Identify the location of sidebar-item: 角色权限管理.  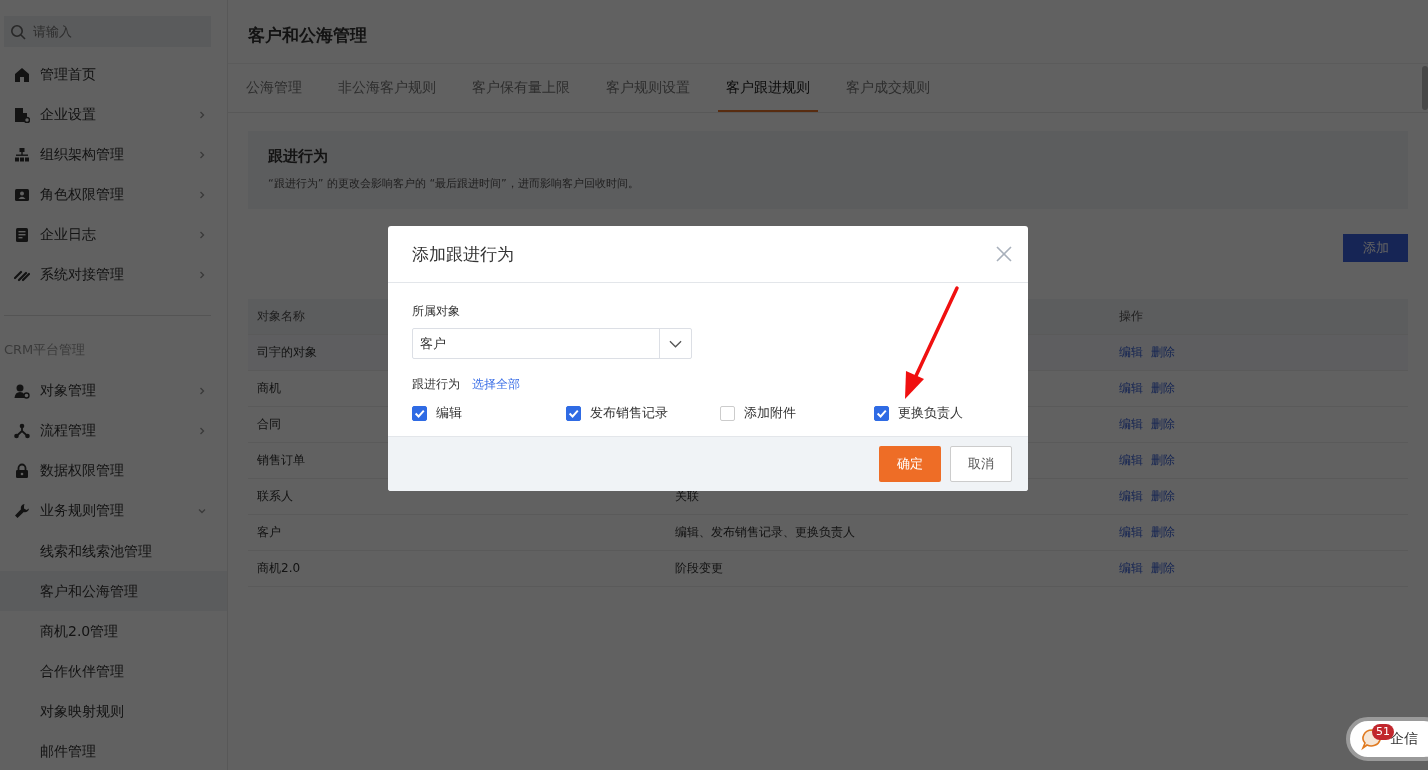
(113, 195).